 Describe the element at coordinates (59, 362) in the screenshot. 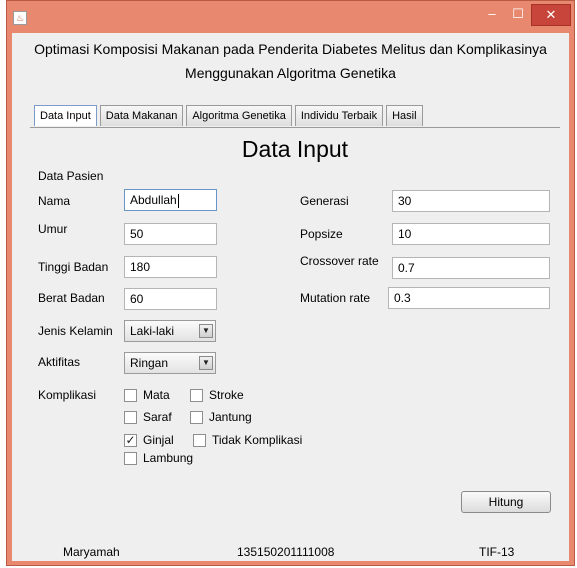

I see `aktifitas-label: Aktifitas` at that location.